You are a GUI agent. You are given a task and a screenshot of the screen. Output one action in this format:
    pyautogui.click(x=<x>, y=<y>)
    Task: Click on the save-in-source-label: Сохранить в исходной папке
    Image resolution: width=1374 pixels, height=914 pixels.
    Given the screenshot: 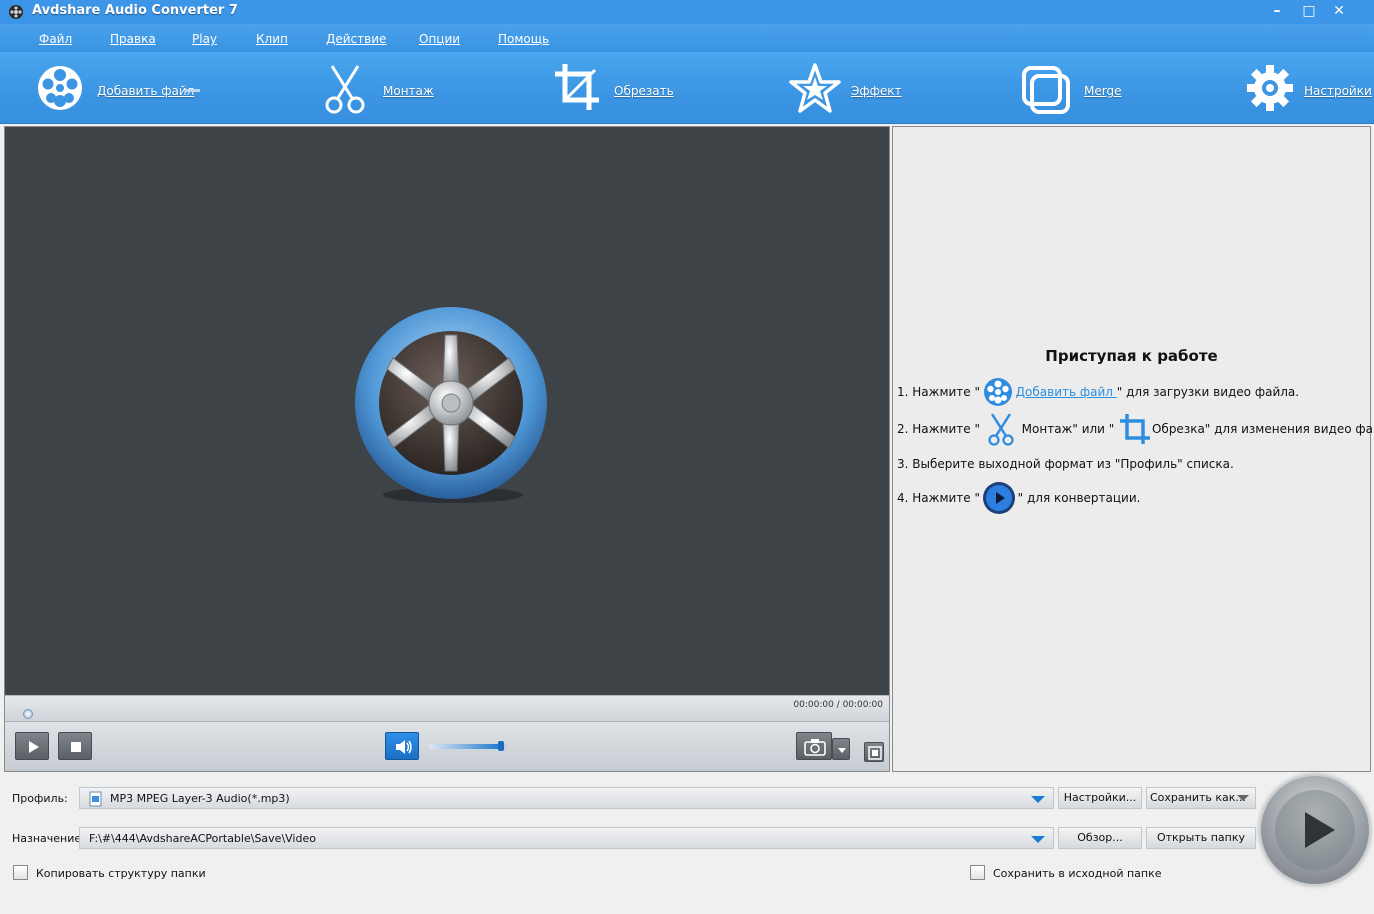 What is the action you would take?
    pyautogui.click(x=1077, y=873)
    